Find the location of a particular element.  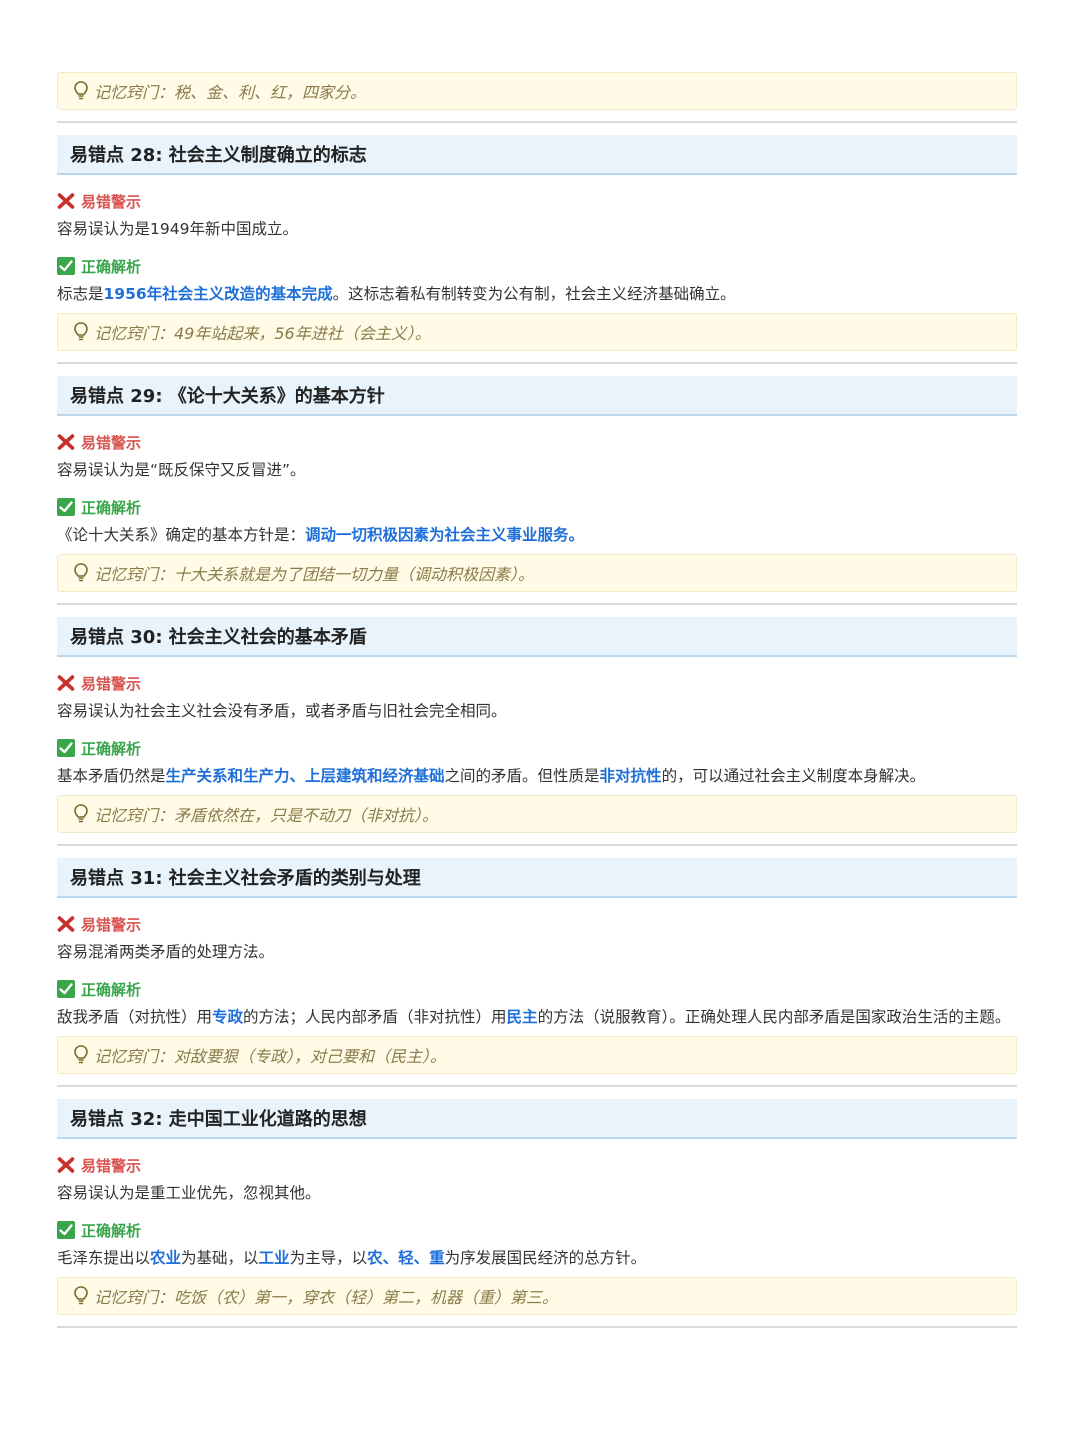

wrong-text: 容易误认为是“既反保守又反冒进”。 is located at coordinates (181, 470).